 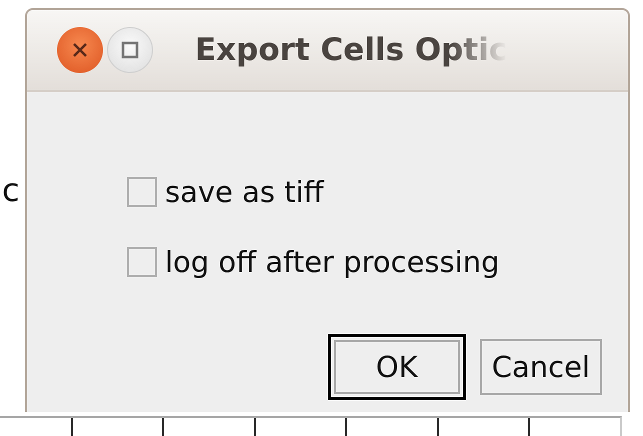 I want to click on close-button, so click(x=80, y=50).